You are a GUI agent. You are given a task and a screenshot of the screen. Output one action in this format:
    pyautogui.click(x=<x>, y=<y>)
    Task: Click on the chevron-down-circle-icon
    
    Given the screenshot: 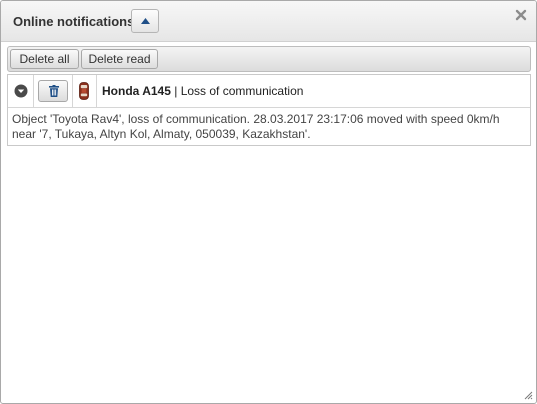 What is the action you would take?
    pyautogui.click(x=21, y=91)
    